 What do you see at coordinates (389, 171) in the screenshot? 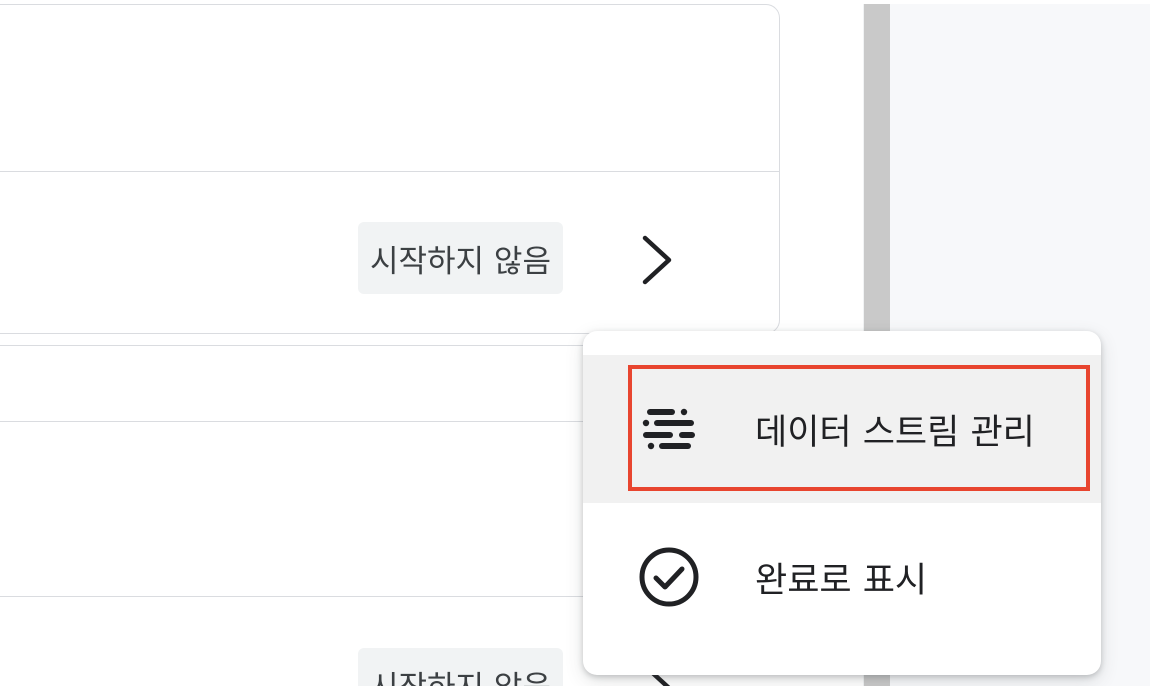
I see `card-divider` at bounding box center [389, 171].